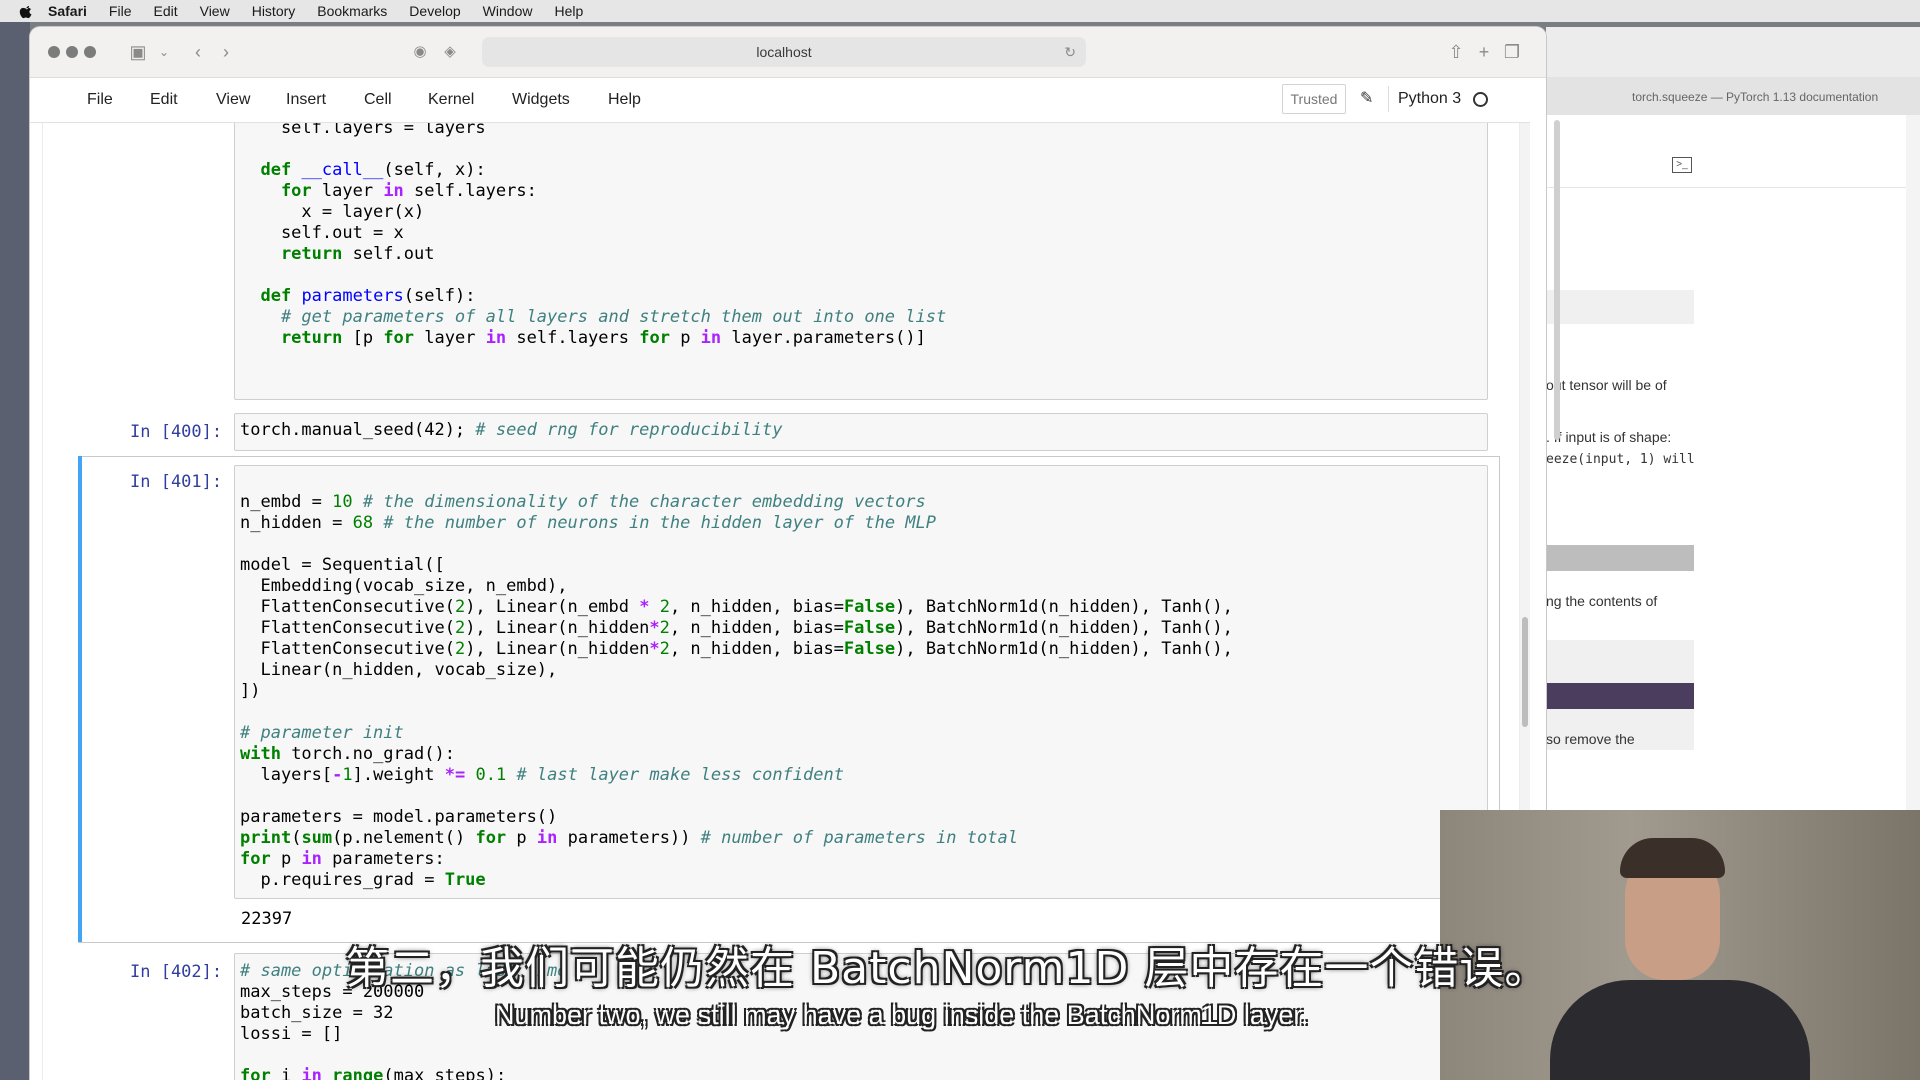 Image resolution: width=1920 pixels, height=1080 pixels. I want to click on scrollbar-thumb, so click(1525, 672).